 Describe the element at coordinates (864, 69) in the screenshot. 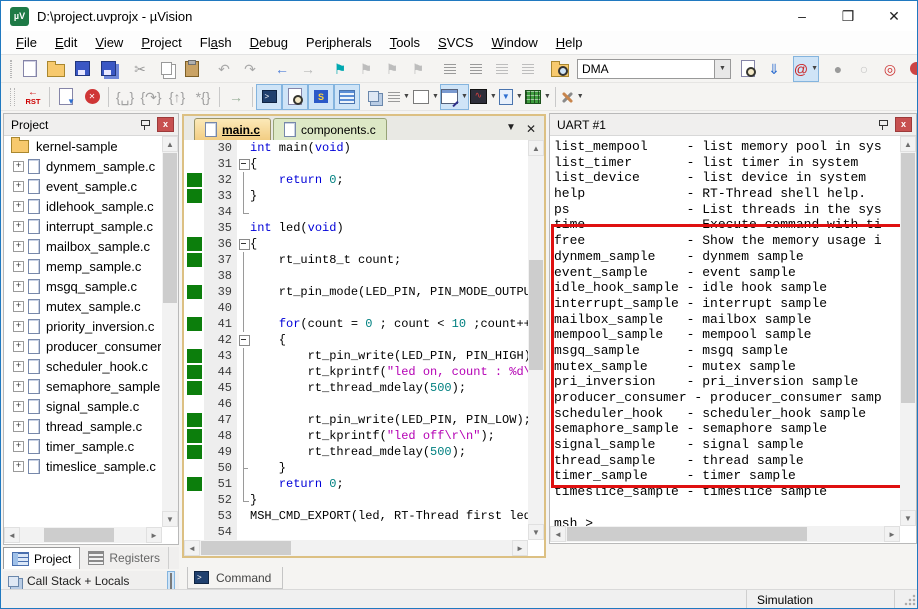

I see `breakpoint-disable-button: ○` at that location.